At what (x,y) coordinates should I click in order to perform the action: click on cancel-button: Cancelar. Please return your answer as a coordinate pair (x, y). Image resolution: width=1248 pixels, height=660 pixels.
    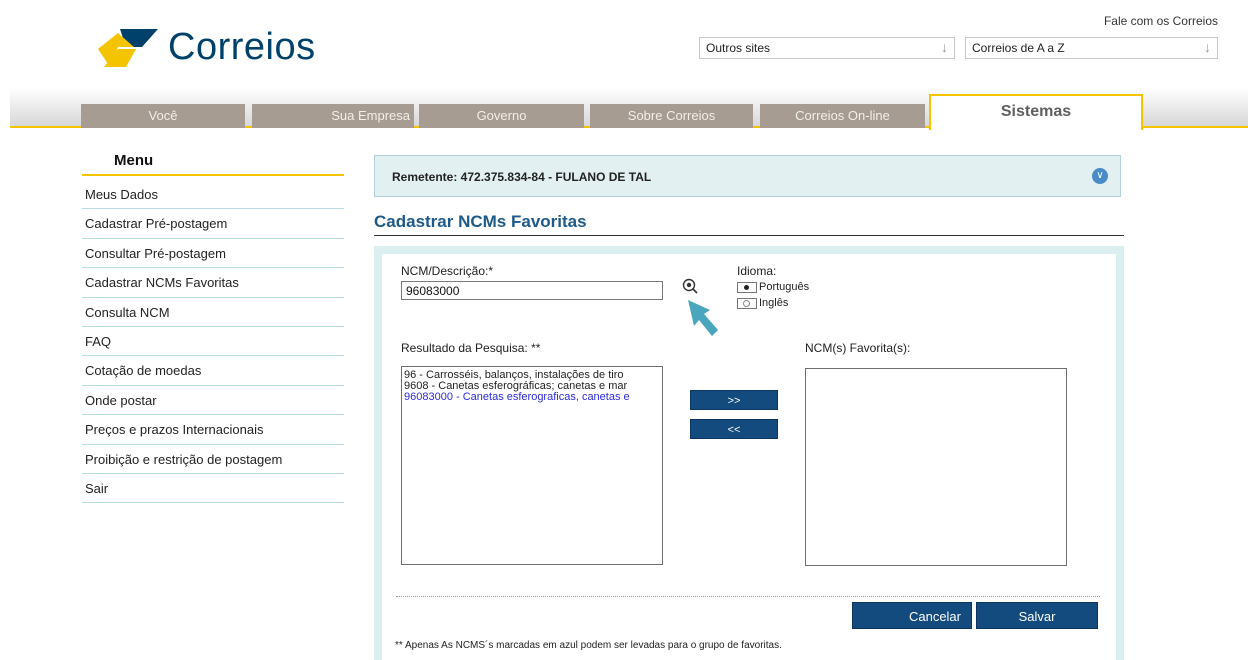
    Looking at the image, I should click on (912, 615).